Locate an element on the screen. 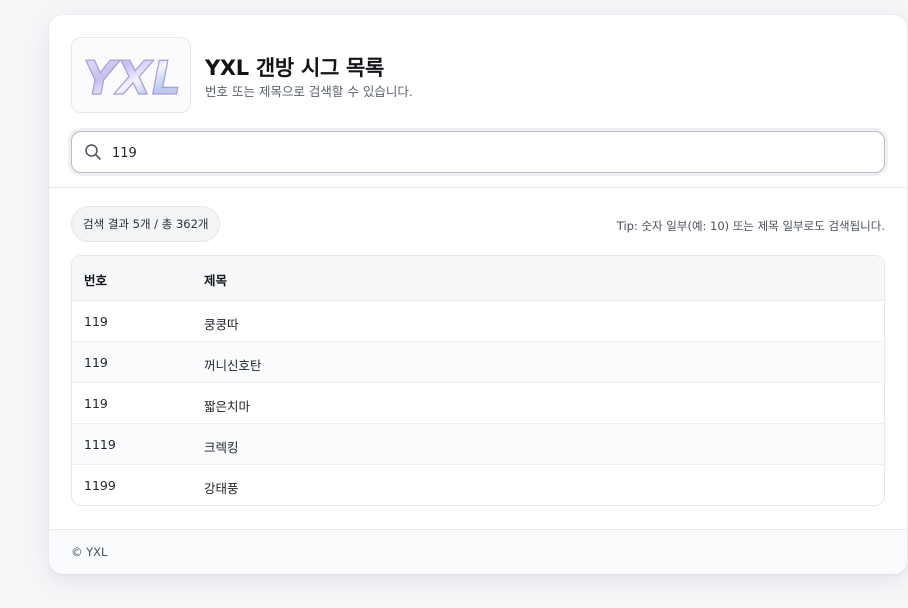  search-tip: Tip: 숫자 일부(예: 10) 또는 제목 일부로도 검색됩니다. is located at coordinates (750, 226).